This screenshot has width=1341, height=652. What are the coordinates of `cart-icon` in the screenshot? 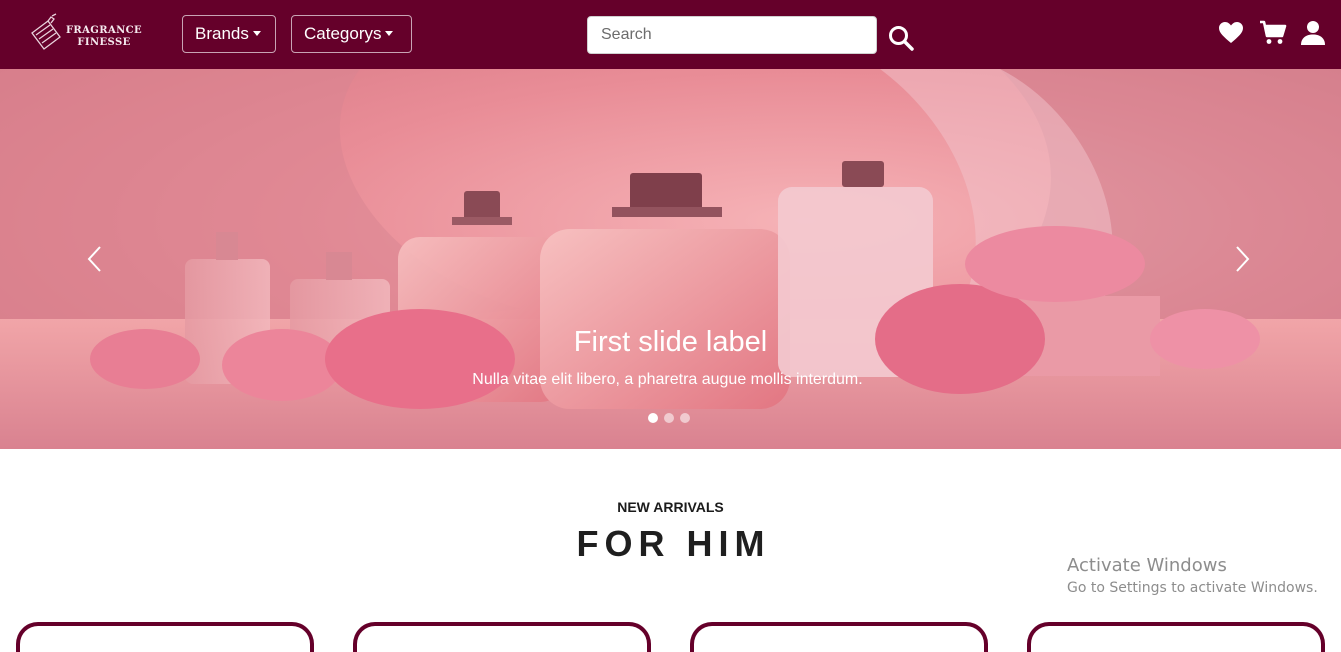 It's located at (1273, 32).